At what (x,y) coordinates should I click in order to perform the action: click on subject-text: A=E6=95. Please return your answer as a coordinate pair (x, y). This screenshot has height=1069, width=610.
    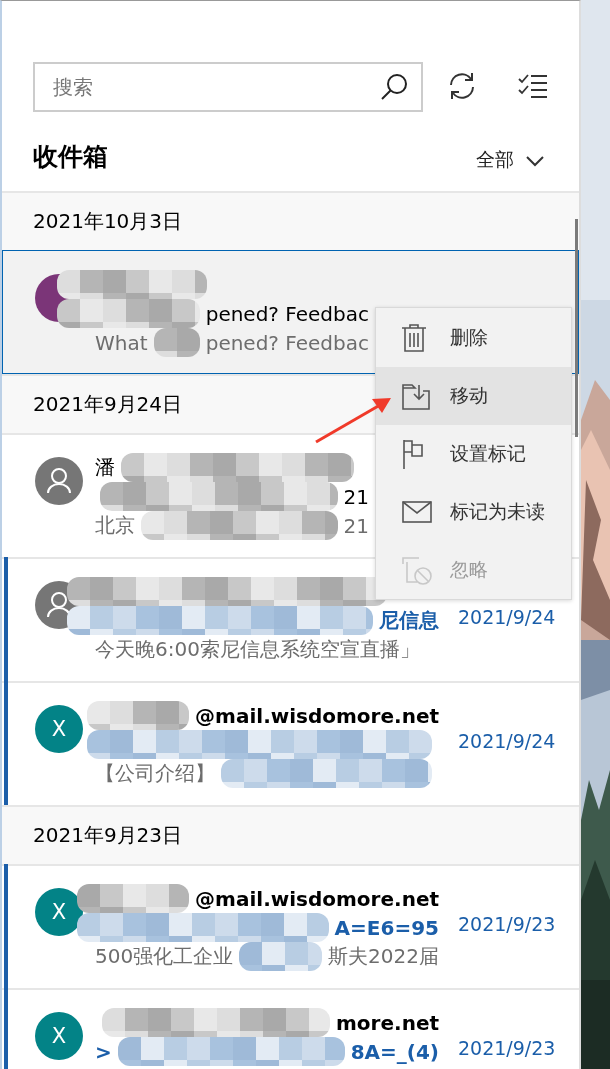
    Looking at the image, I should click on (386, 927).